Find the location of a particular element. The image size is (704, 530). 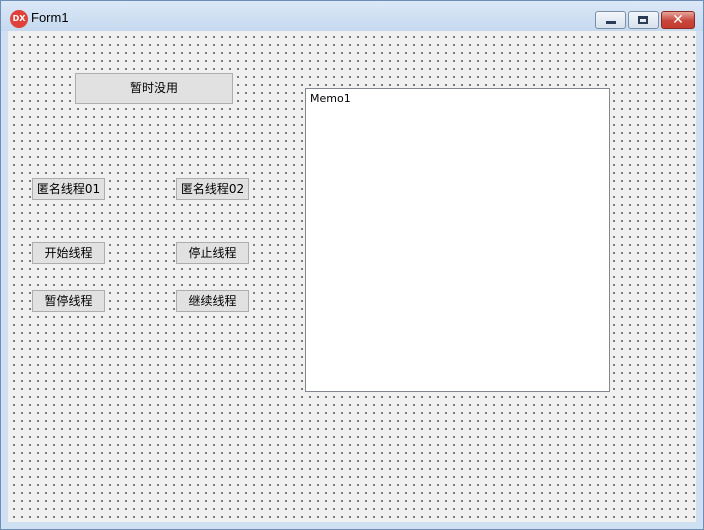

maximize-icon is located at coordinates (643, 20).